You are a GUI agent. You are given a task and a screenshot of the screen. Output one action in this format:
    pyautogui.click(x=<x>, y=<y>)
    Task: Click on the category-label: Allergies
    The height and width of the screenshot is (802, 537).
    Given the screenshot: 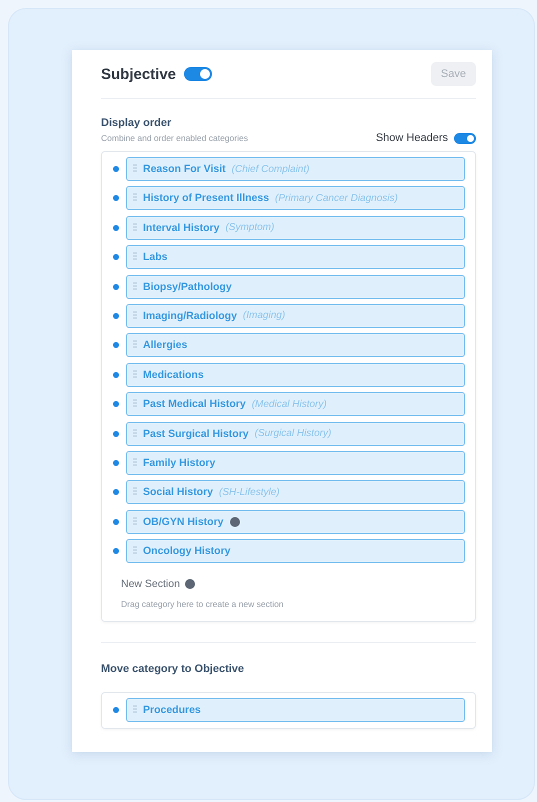 What is the action you would take?
    pyautogui.click(x=165, y=345)
    